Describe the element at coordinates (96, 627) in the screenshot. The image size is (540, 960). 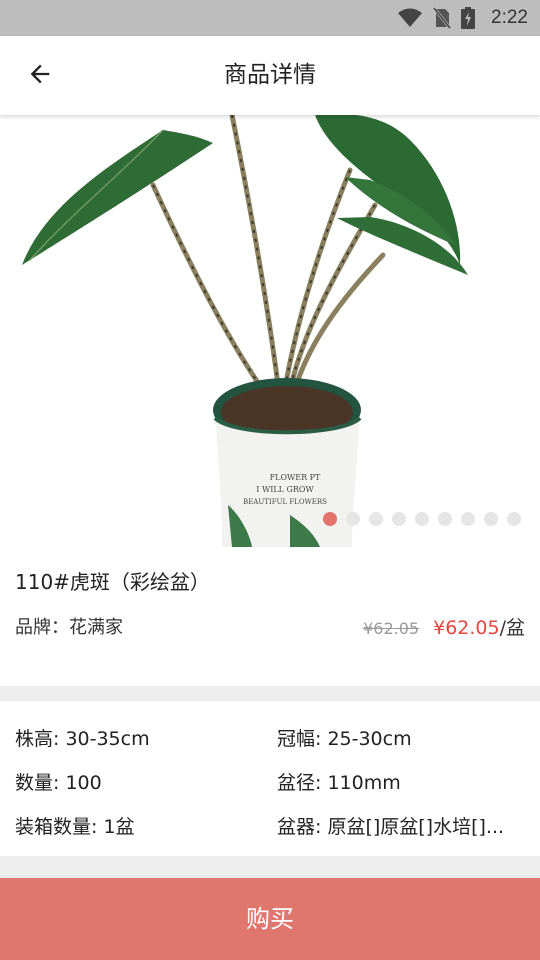
I see `brand-value: 花满家` at that location.